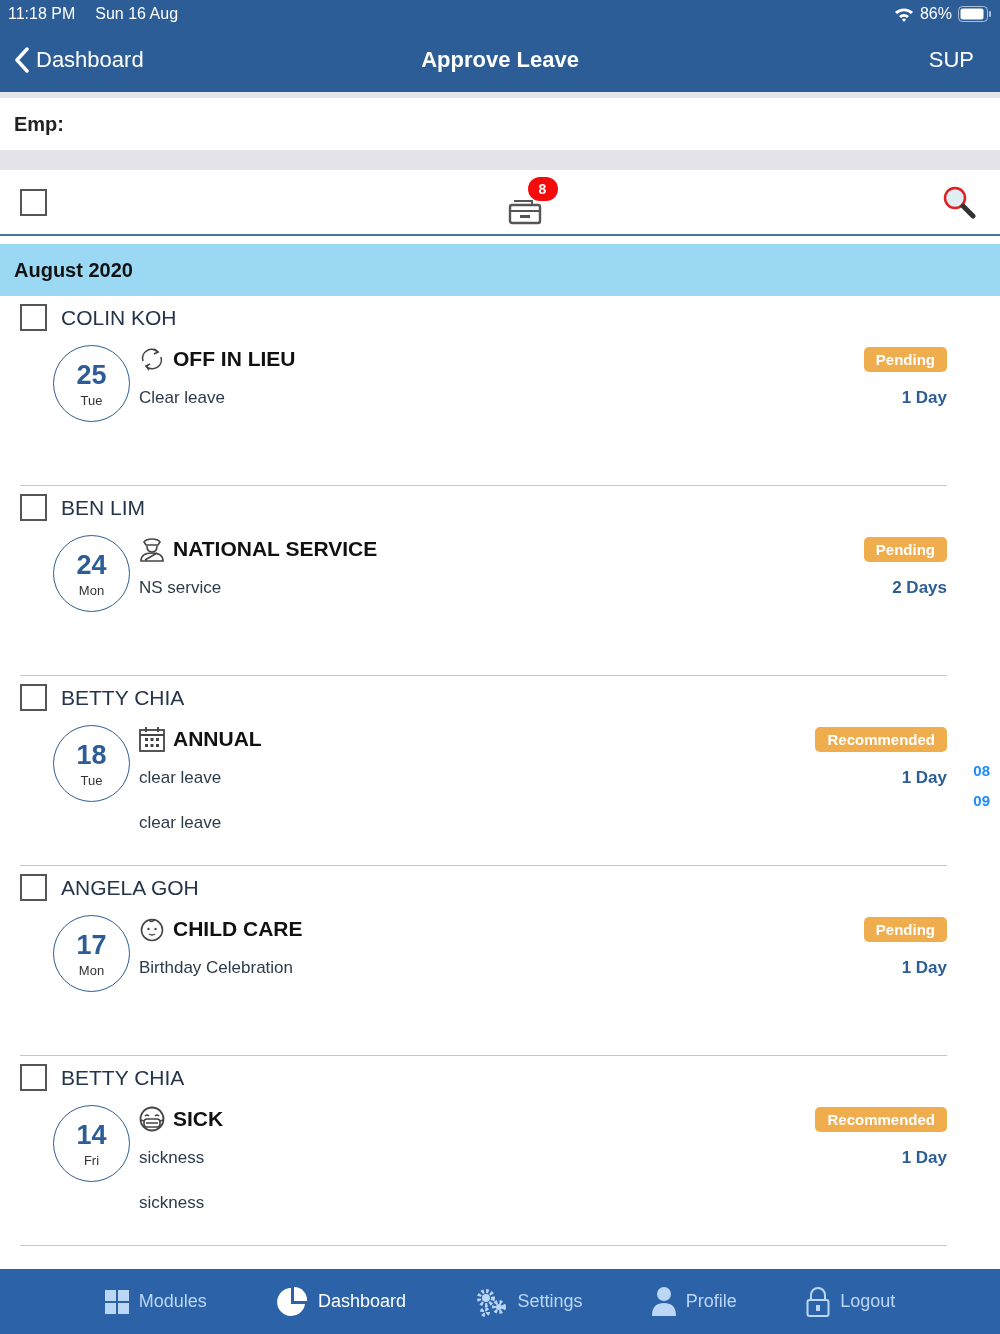  Describe the element at coordinates (975, 14) in the screenshot. I see `battery-icon` at that location.